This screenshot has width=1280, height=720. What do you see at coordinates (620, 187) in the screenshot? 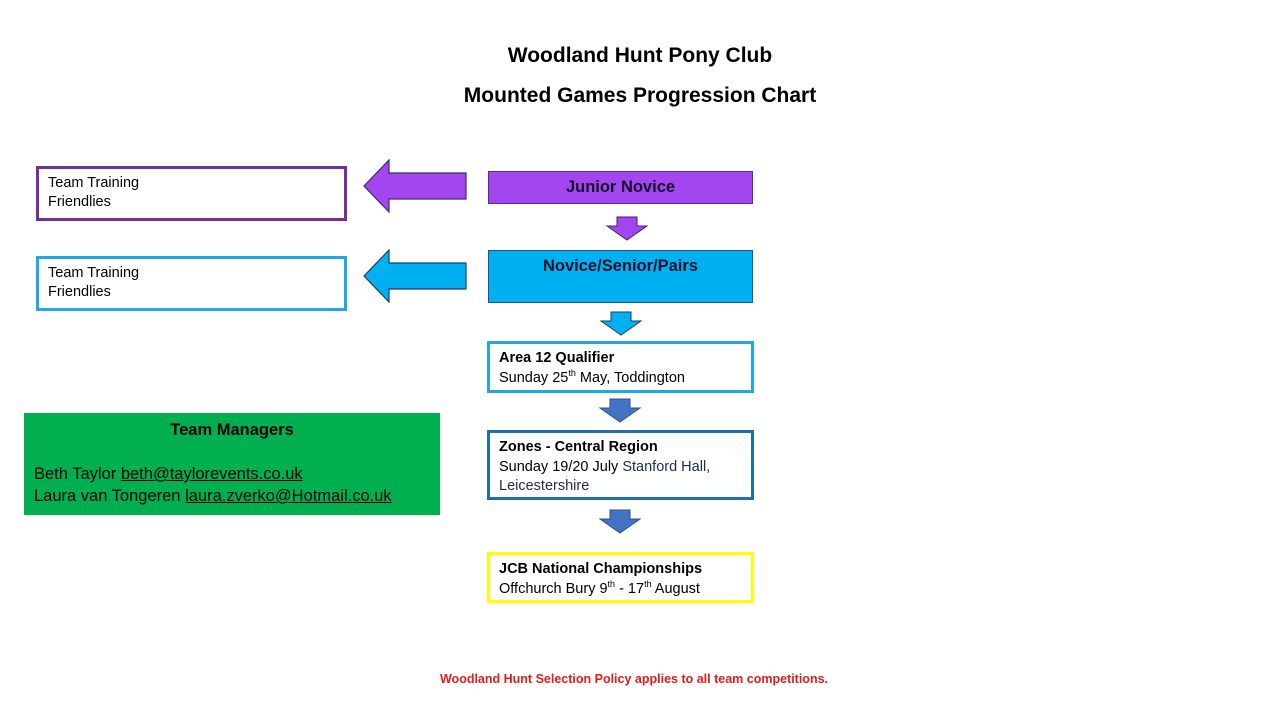
I see `stage-junior-novice: Junior Novice` at bounding box center [620, 187].